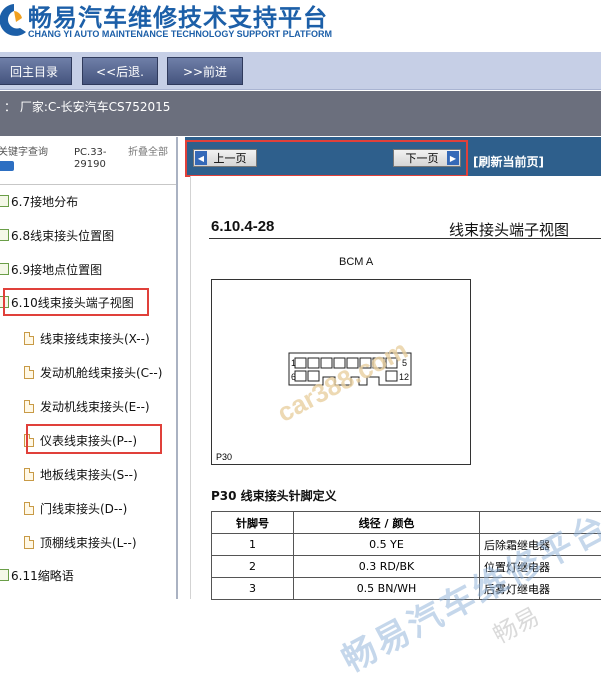  What do you see at coordinates (95, 406) in the screenshot?
I see `tree-item-label: 发动机线束接头(E--)` at bounding box center [95, 406].